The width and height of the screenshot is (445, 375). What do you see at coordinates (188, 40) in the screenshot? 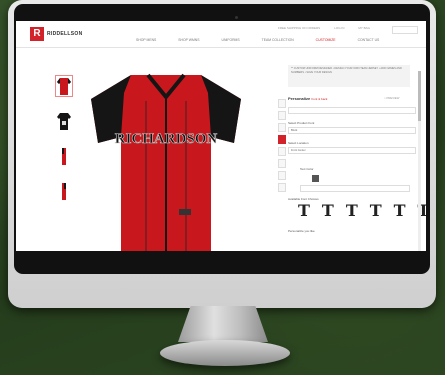
I see `nav-item: SHOP WMNS` at bounding box center [188, 40].